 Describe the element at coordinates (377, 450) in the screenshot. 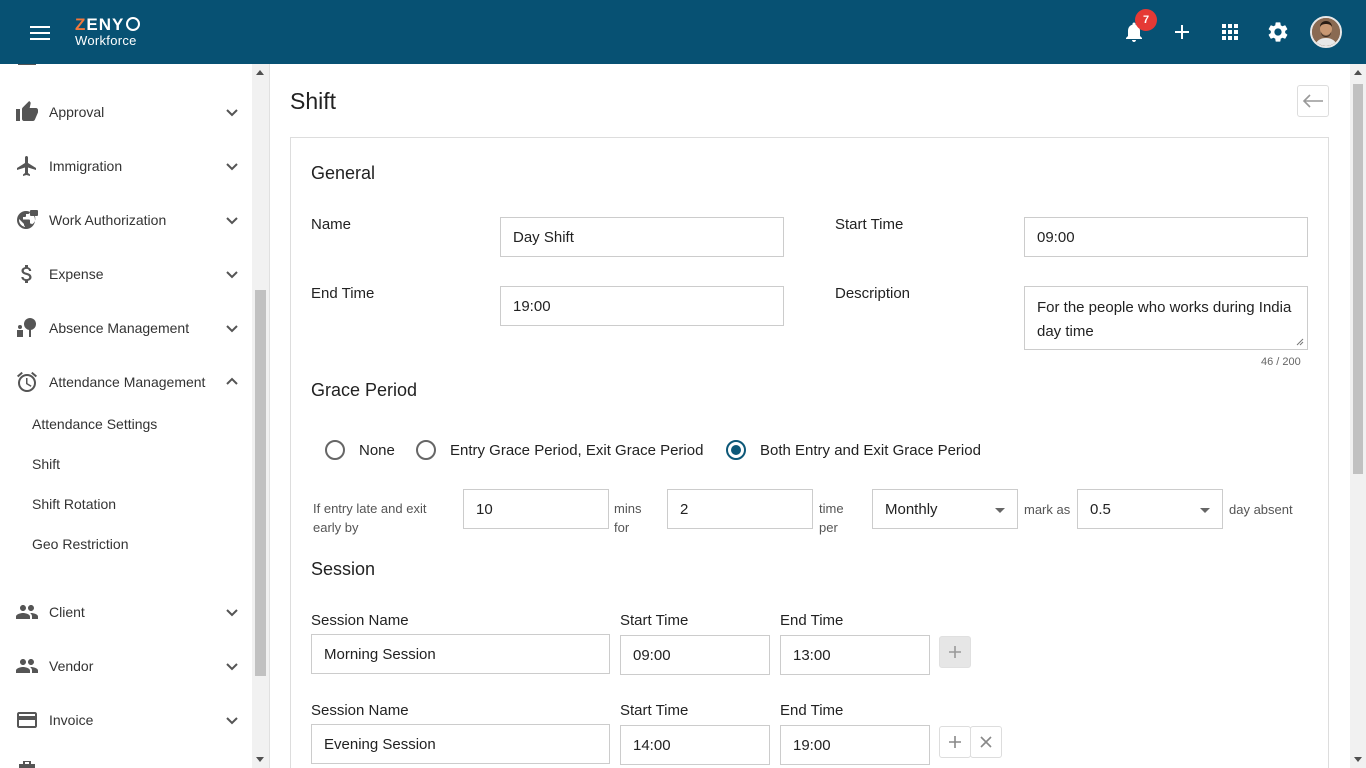

I see `radio-none-label: None` at that location.